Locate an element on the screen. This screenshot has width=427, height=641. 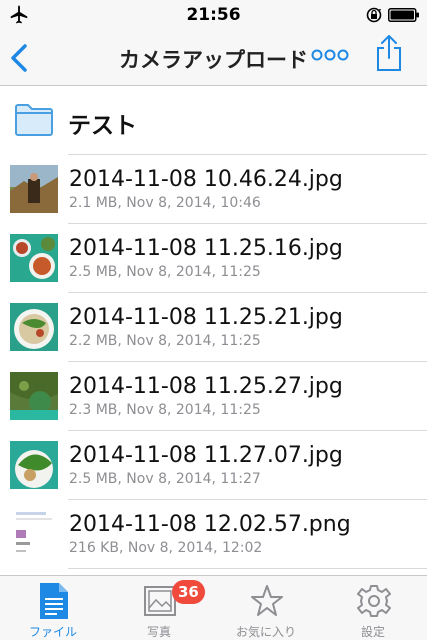
file-name: 2014-11-08 11.27.07.jpg is located at coordinates (206, 455).